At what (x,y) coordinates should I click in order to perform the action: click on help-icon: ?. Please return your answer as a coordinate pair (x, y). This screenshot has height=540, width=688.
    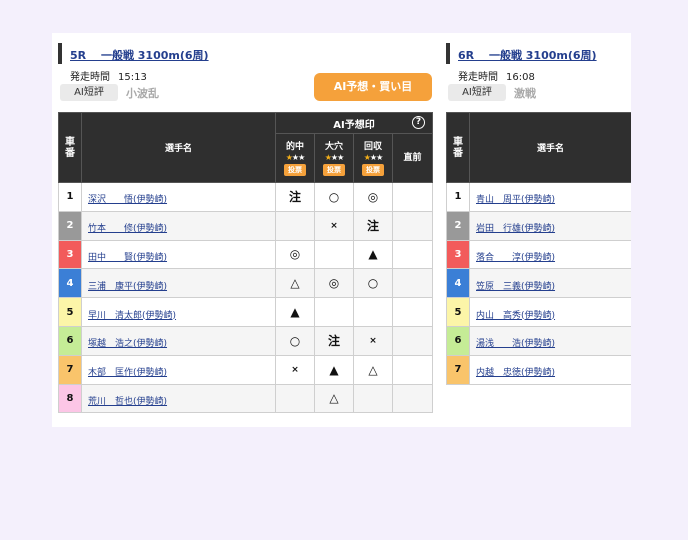
    Looking at the image, I should click on (419, 122).